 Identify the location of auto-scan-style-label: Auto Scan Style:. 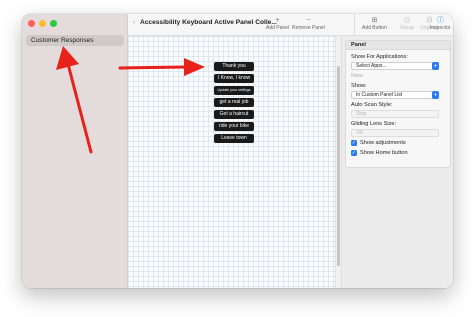
(372, 105).